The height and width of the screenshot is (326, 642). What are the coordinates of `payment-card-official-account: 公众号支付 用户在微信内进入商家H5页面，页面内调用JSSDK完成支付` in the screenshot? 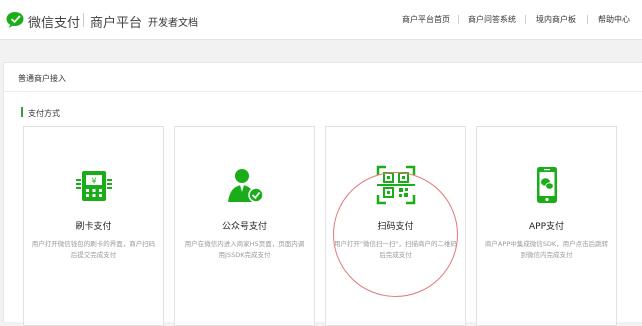 It's located at (244, 226).